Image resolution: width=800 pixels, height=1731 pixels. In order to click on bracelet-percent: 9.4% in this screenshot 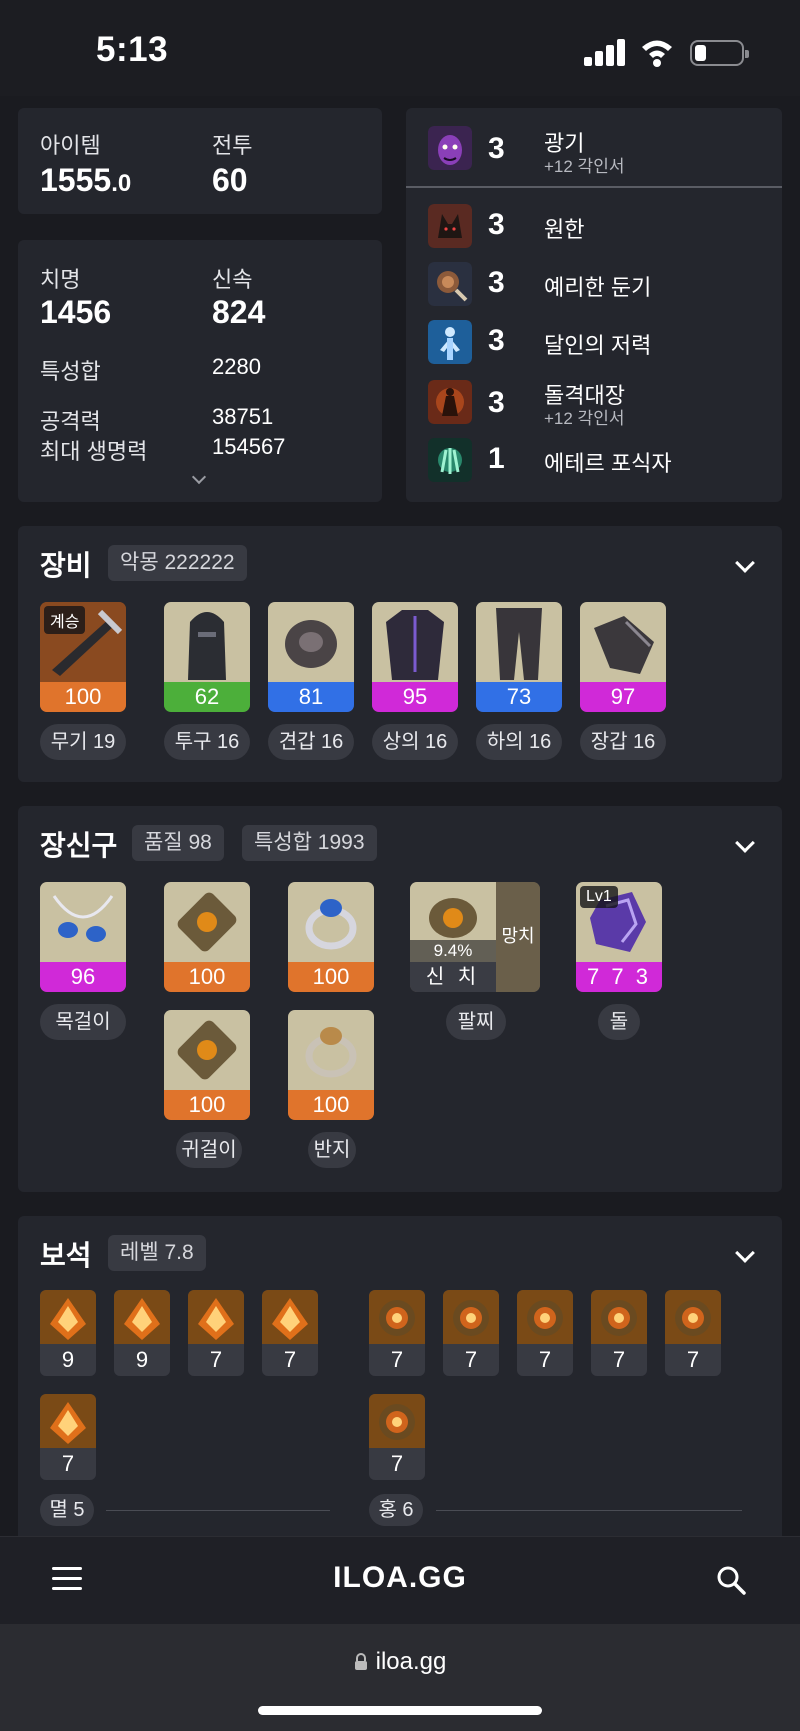, I will do `click(453, 951)`.